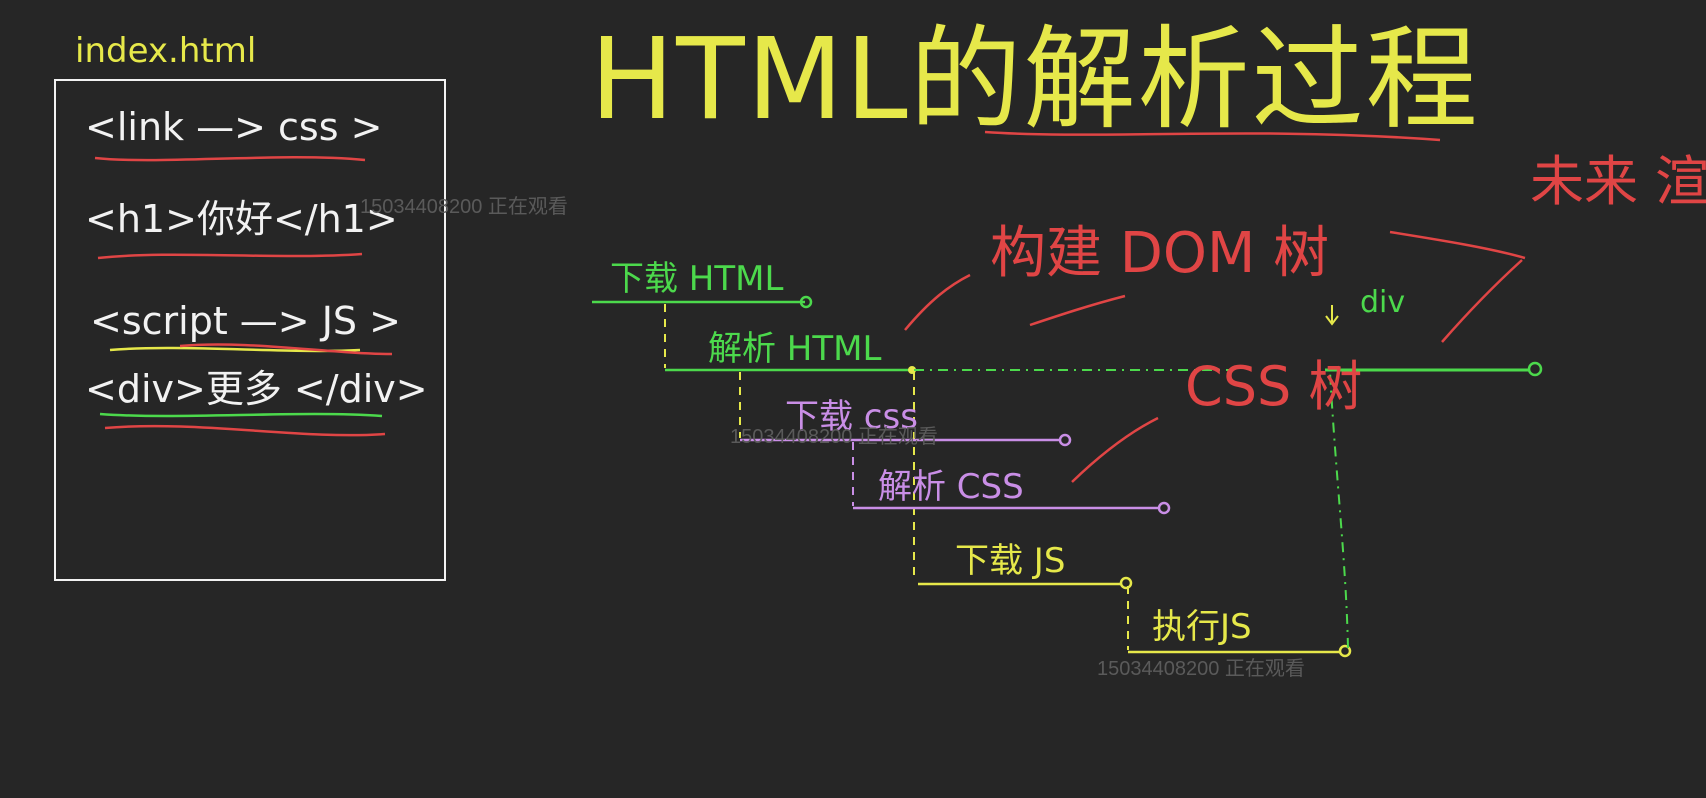  Describe the element at coordinates (241, 219) in the screenshot. I see `file-line-h1: <h1>你好</h1>` at that location.